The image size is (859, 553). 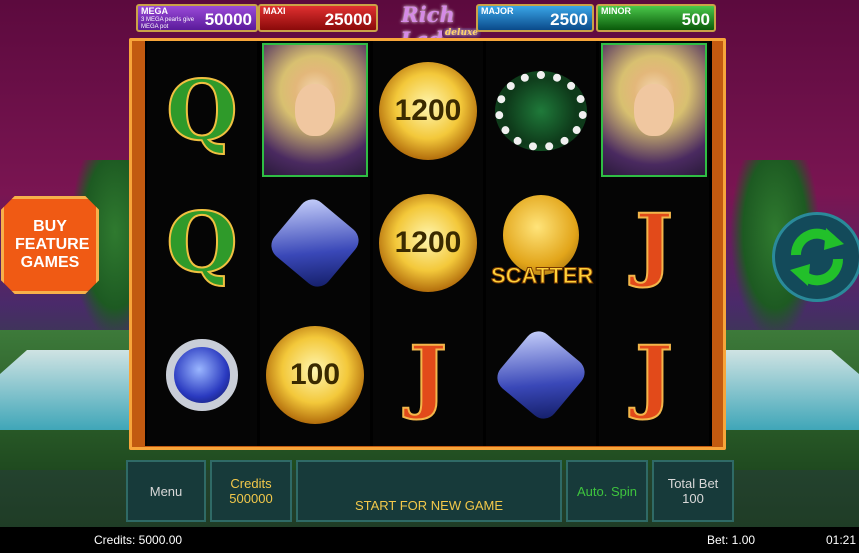 What do you see at coordinates (569, 19) in the screenshot?
I see `jackpot-major-value: 2500` at bounding box center [569, 19].